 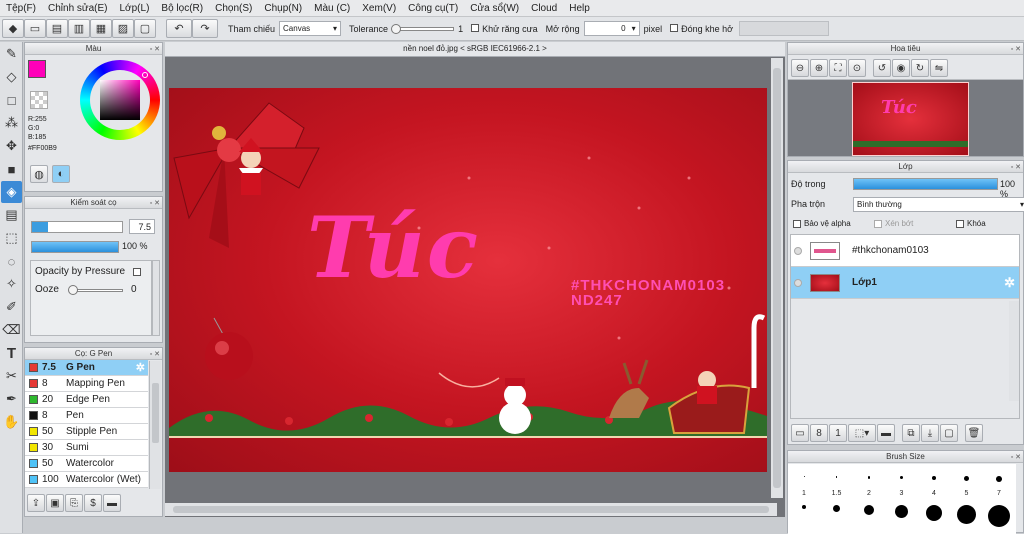 What do you see at coordinates (11, 399) in the screenshot?
I see `eyedropper-icon: ✒` at bounding box center [11, 399].